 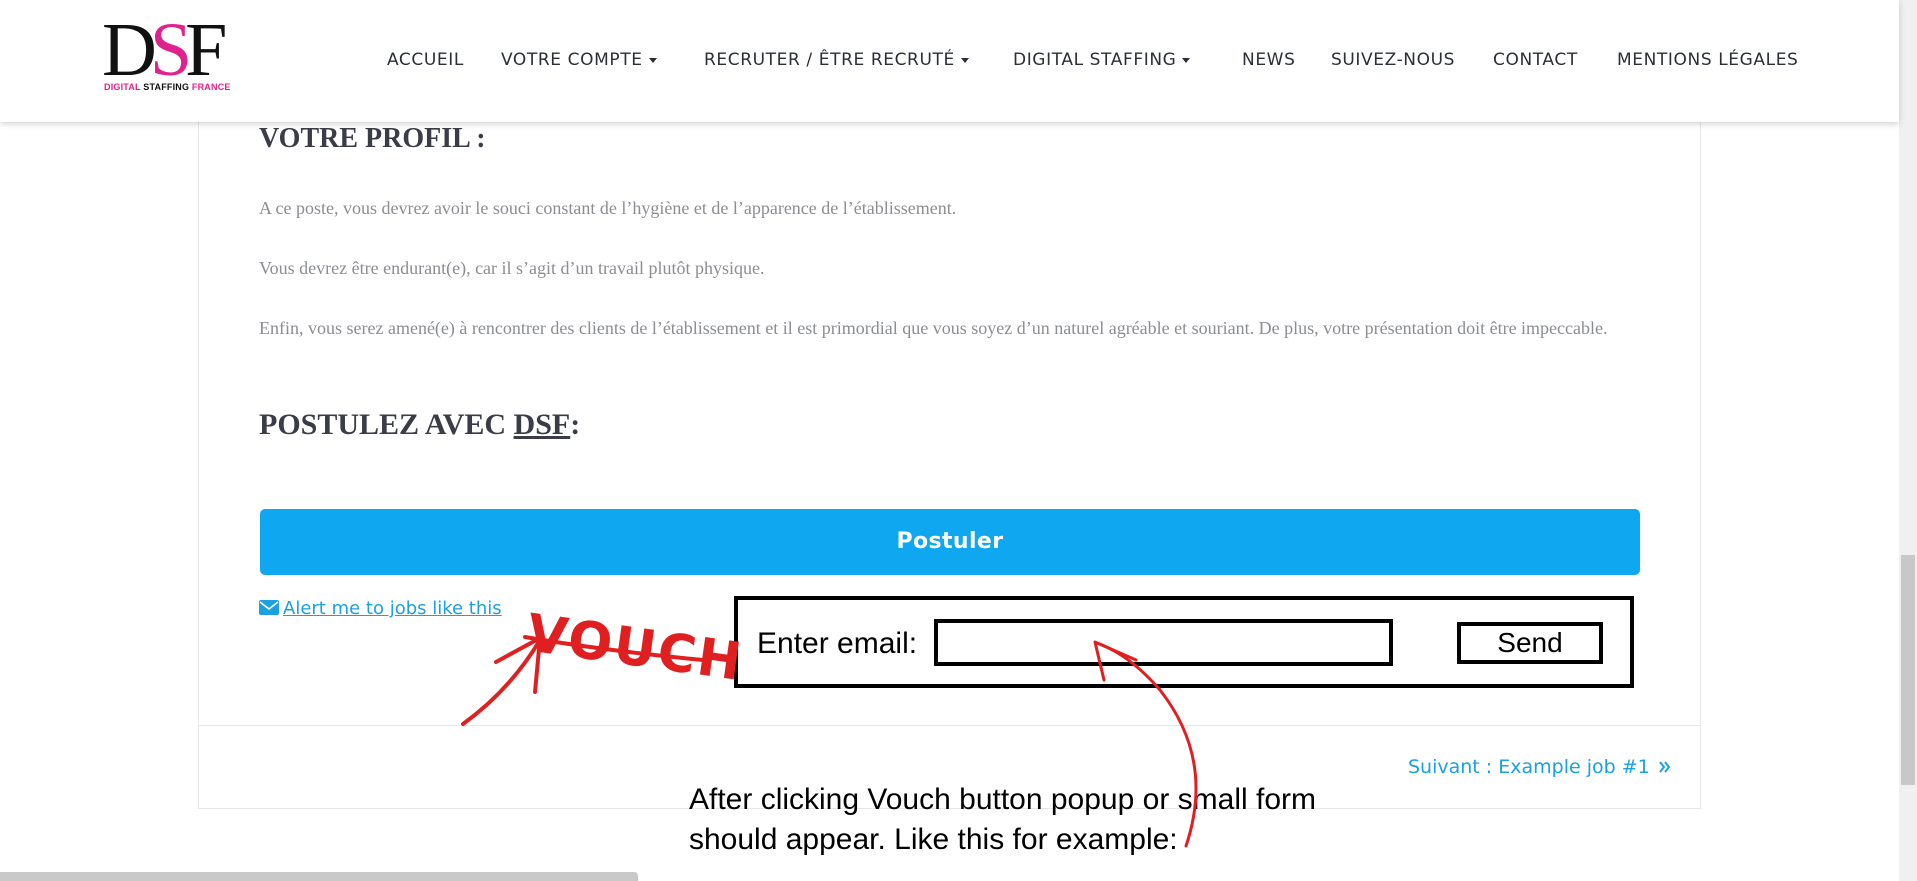 What do you see at coordinates (949, 725) in the screenshot?
I see `card-divider` at bounding box center [949, 725].